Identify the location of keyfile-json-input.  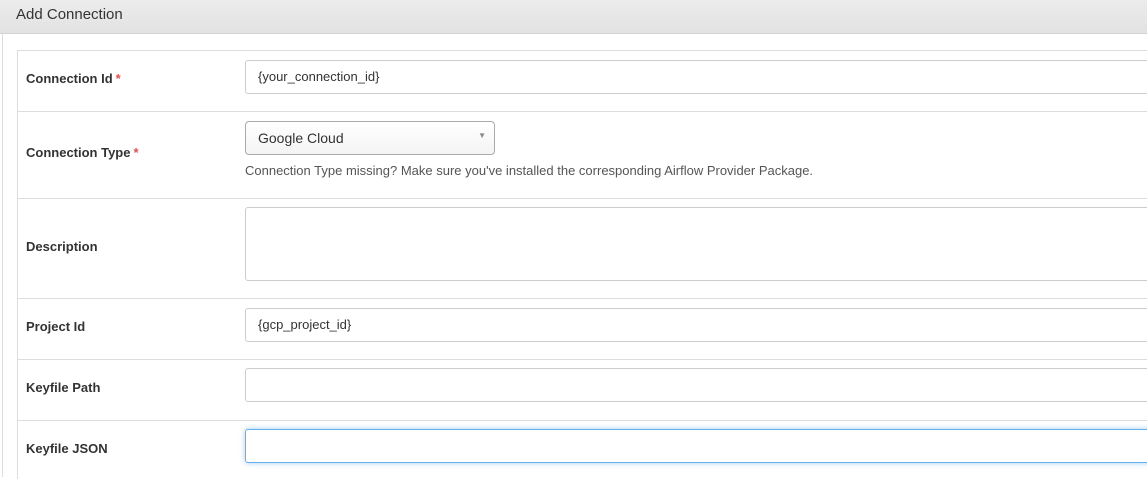
(696, 446).